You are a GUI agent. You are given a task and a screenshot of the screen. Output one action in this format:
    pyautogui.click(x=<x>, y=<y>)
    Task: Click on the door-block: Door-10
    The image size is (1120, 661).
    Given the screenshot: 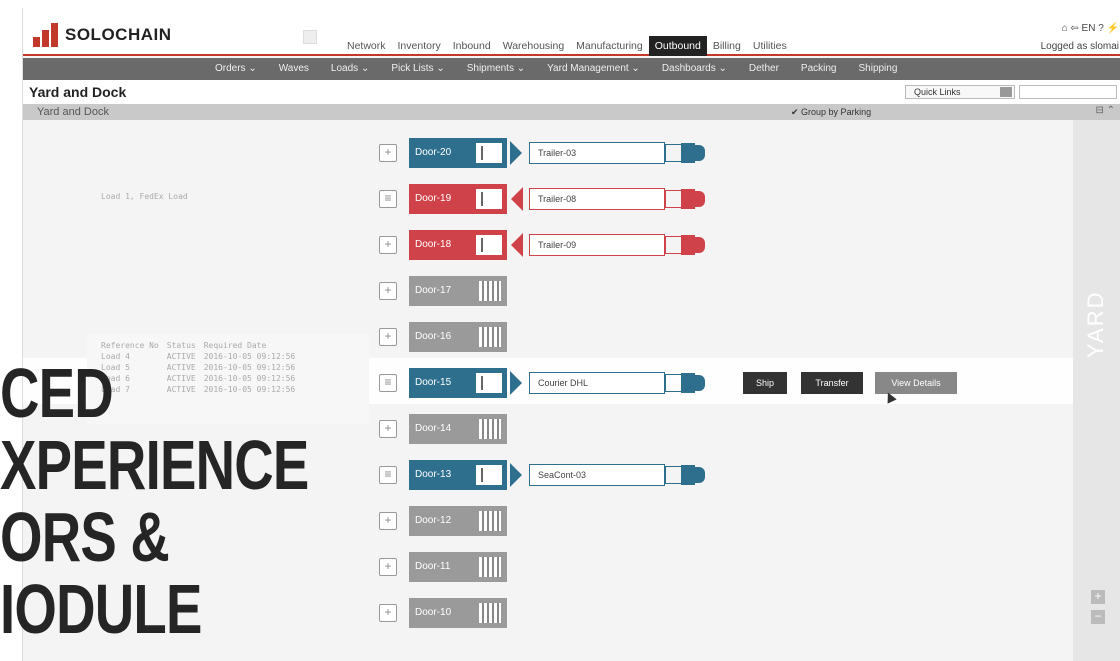 What is the action you would take?
    pyautogui.click(x=458, y=613)
    